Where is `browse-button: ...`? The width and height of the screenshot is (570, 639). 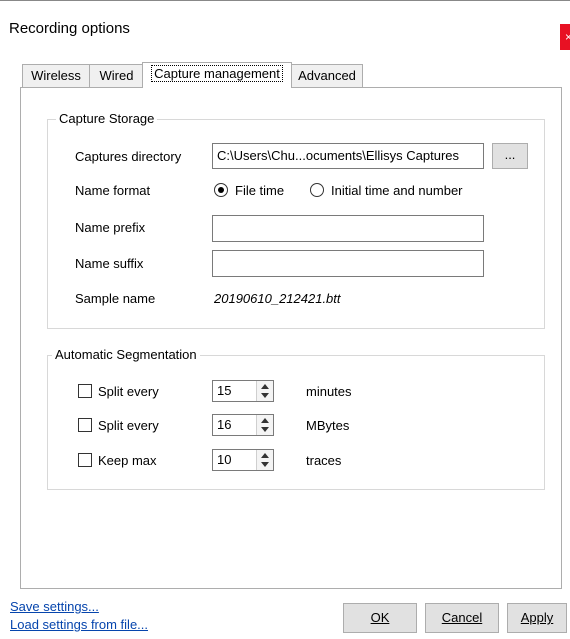 browse-button: ... is located at coordinates (510, 156).